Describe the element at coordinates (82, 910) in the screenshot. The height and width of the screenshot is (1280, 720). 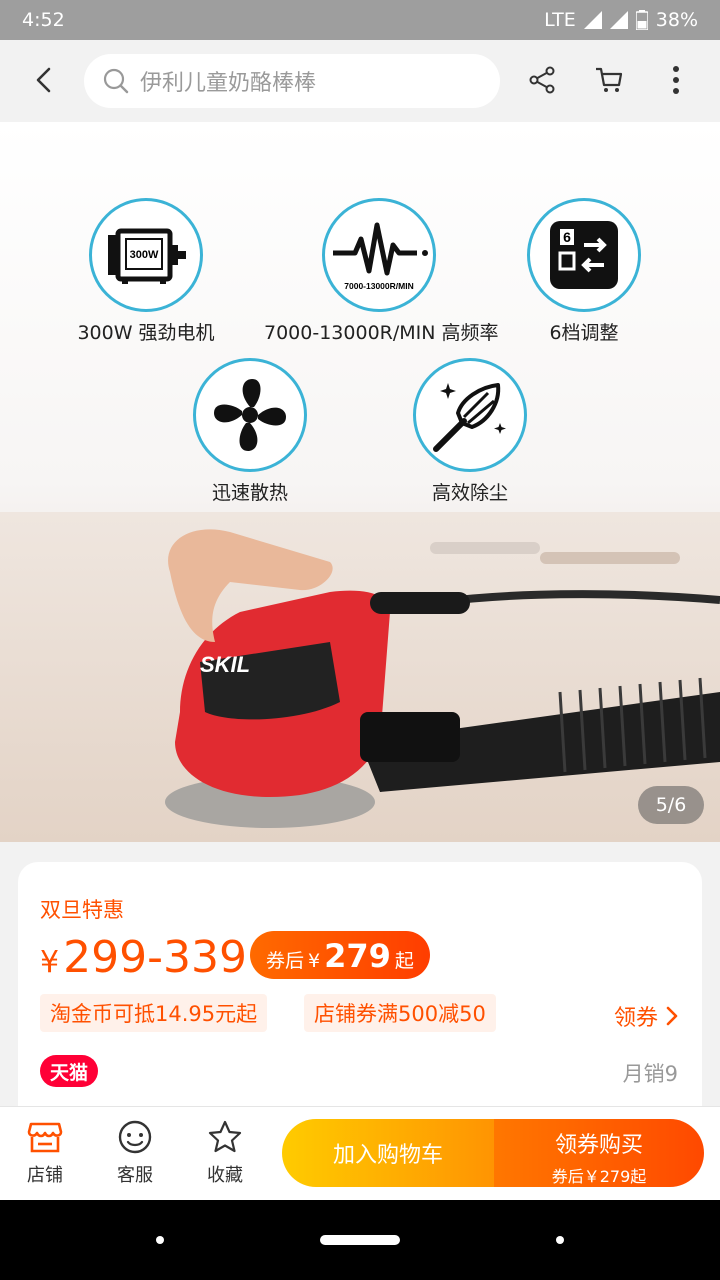
I see `promo-tag: 双旦特惠` at that location.